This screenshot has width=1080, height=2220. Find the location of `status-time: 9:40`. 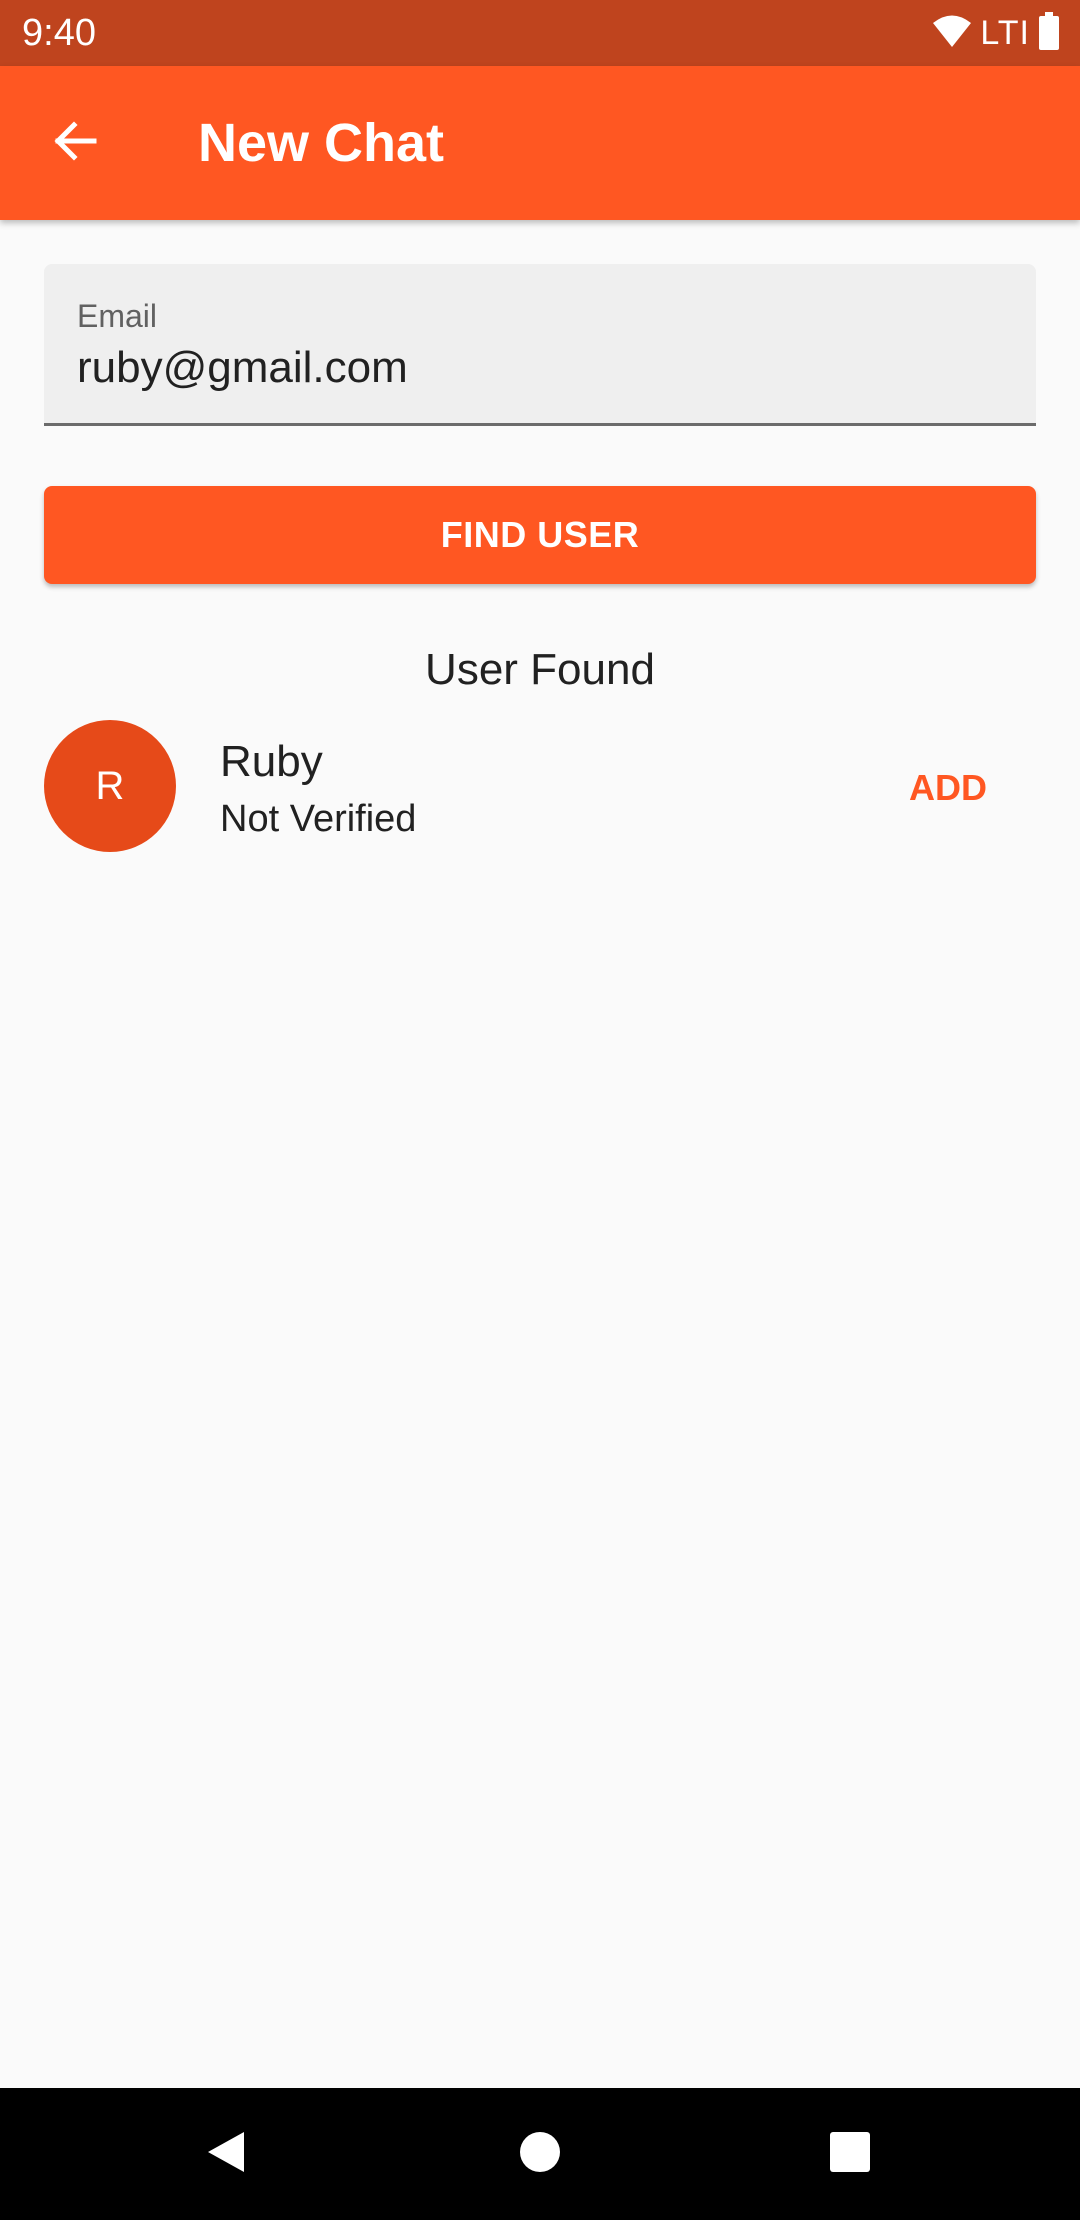

status-time: 9:40 is located at coordinates (59, 33).